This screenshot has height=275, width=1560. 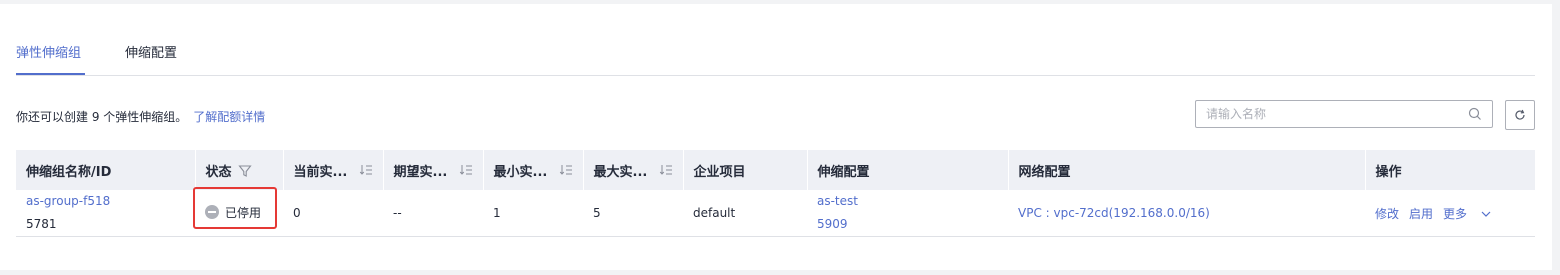 I want to click on modify-button: 修改, so click(x=1387, y=214).